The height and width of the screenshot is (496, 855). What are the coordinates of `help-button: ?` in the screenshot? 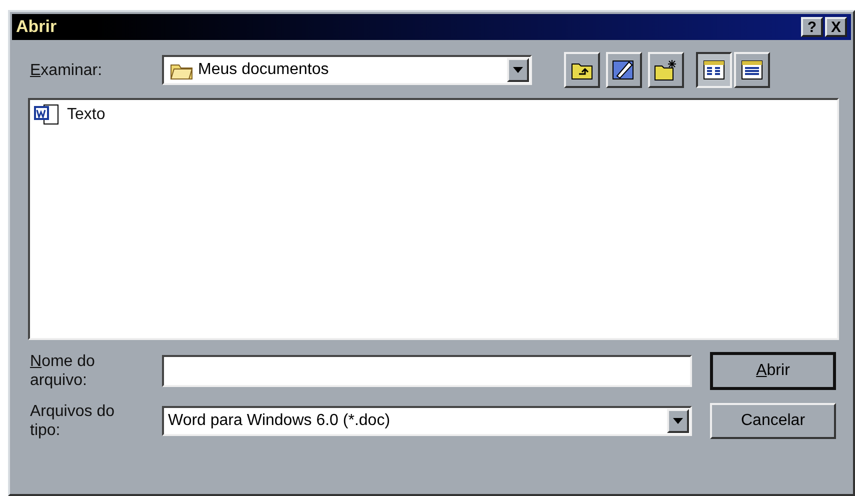 It's located at (812, 27).